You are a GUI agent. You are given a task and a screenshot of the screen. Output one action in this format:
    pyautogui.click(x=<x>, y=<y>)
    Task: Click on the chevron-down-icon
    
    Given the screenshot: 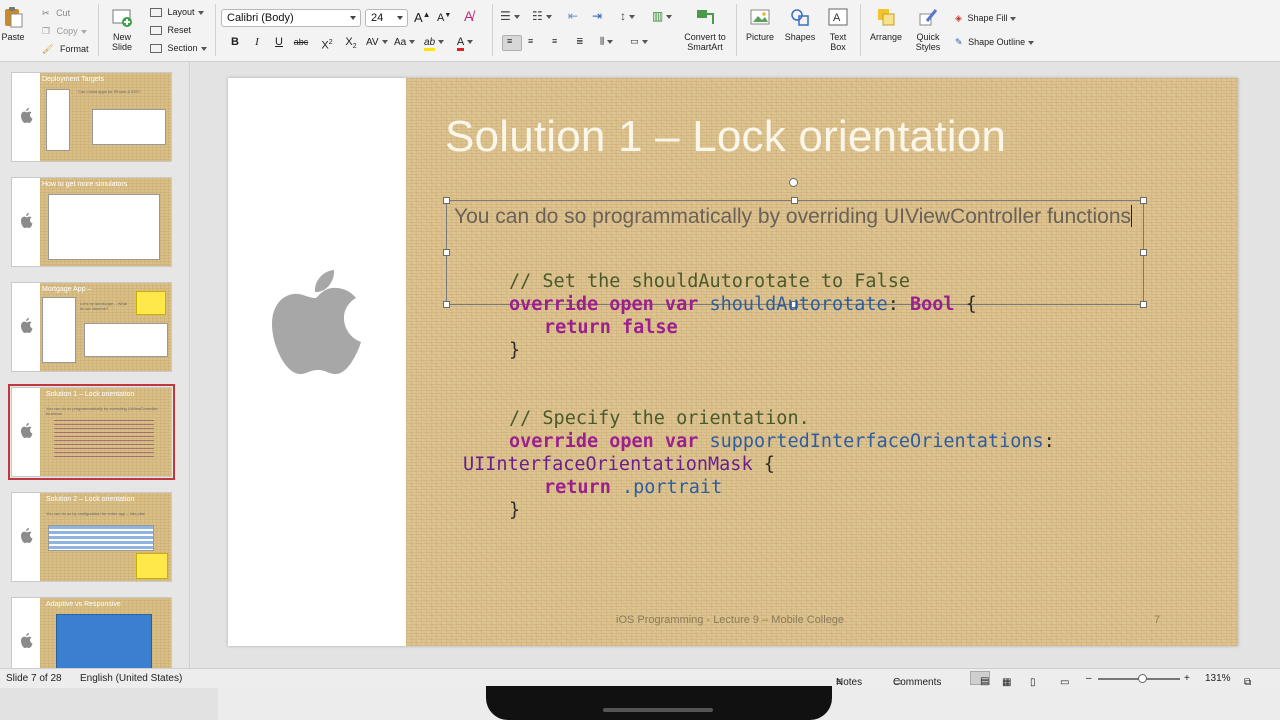 What is the action you would take?
    pyautogui.click(x=400, y=18)
    